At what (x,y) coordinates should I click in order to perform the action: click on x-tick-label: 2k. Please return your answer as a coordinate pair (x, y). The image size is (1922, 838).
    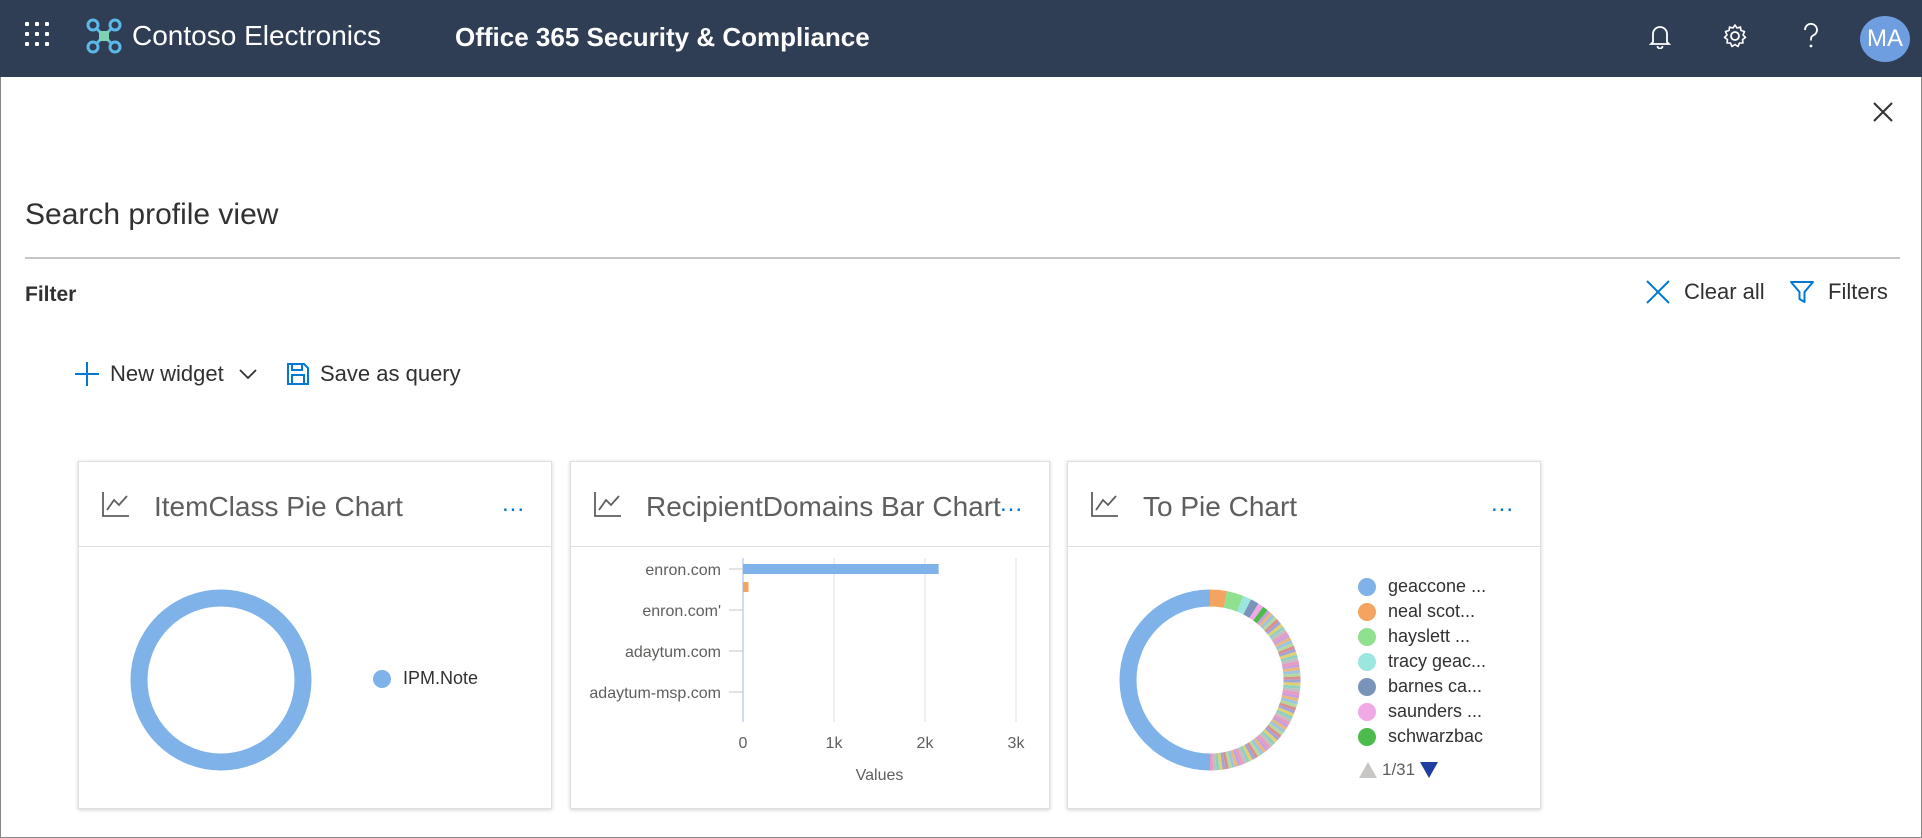
    Looking at the image, I should click on (926, 743).